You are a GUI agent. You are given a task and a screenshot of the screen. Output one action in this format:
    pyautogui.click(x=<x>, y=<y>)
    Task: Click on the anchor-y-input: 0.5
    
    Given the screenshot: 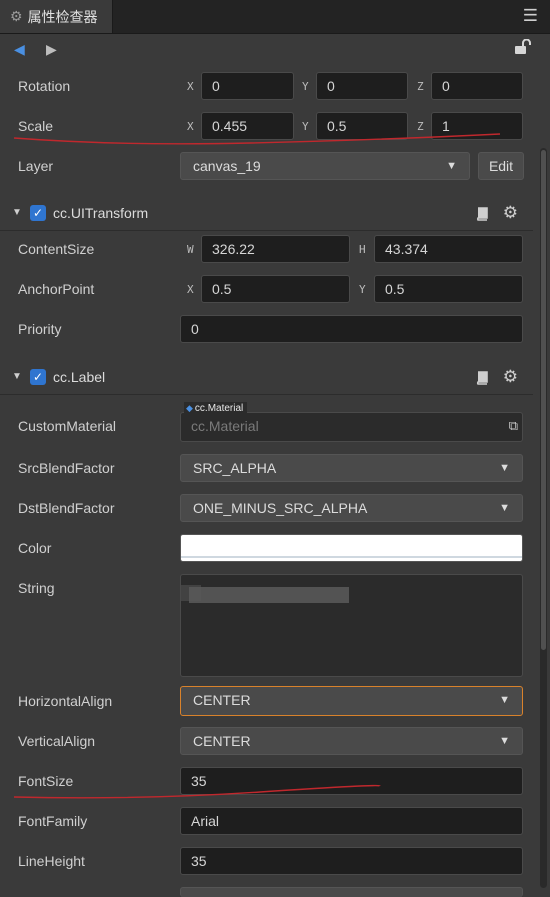 What is the action you would take?
    pyautogui.click(x=448, y=289)
    